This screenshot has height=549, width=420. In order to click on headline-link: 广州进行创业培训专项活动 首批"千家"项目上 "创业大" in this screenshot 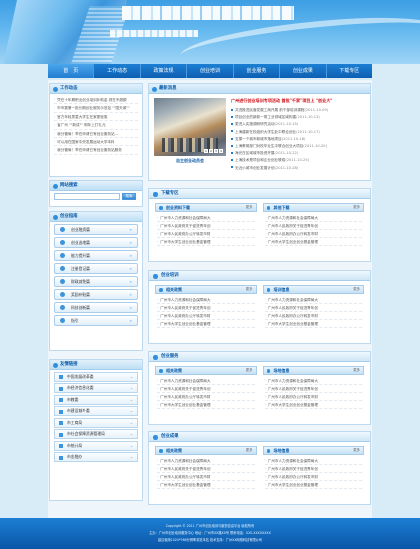, I will do `click(296, 101)`.